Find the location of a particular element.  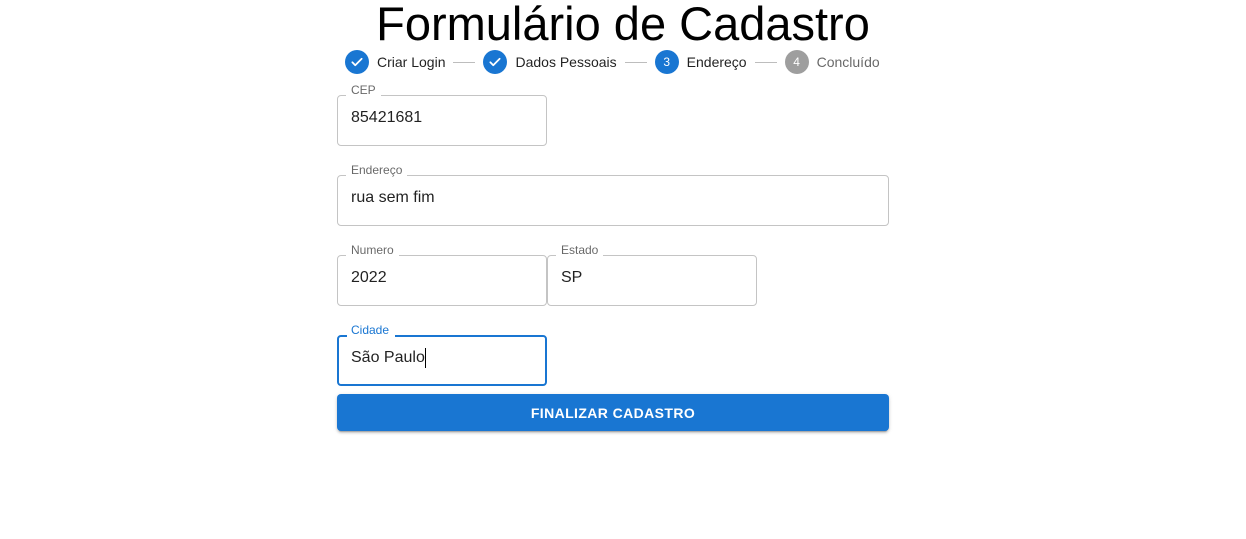

step-label: Concluído is located at coordinates (848, 62).